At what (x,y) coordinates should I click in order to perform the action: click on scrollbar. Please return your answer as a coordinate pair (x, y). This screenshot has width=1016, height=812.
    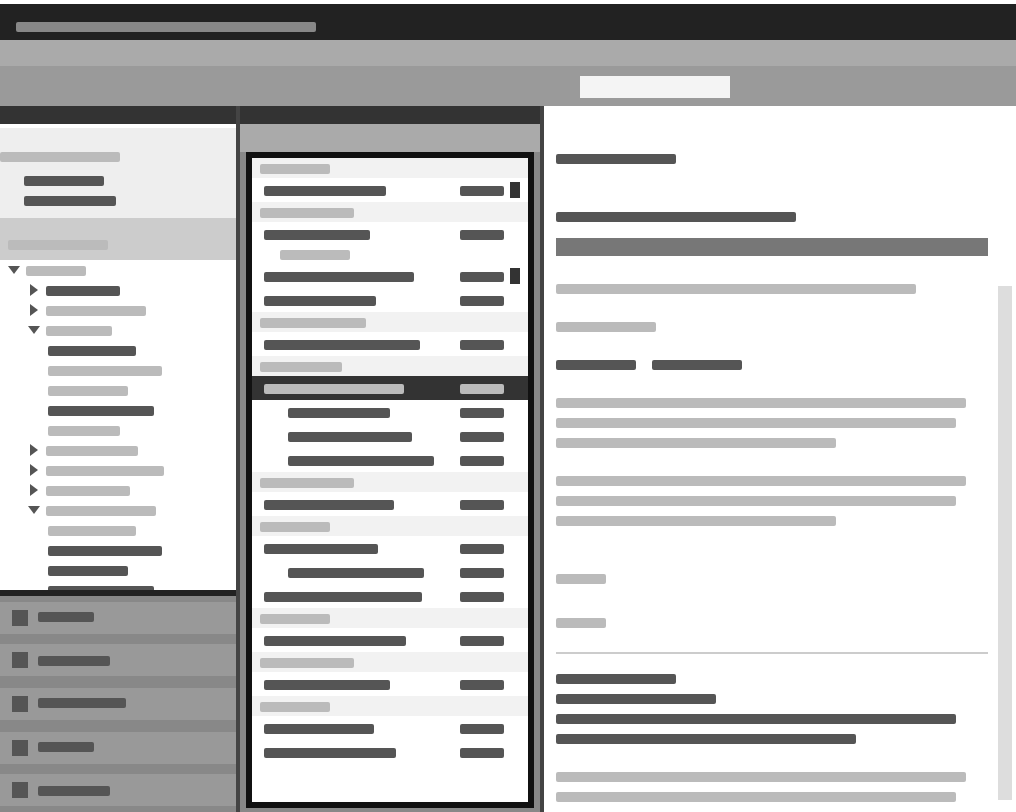
    Looking at the image, I should click on (1005, 543).